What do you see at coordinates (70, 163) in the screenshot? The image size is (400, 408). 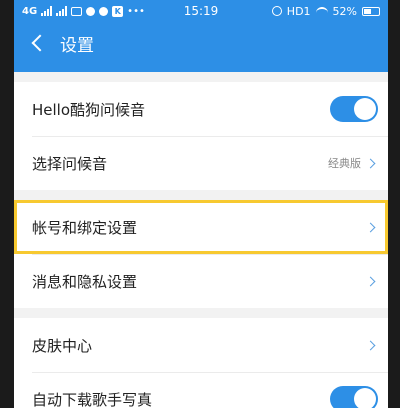 I see `setting-label: 选择问候音` at bounding box center [70, 163].